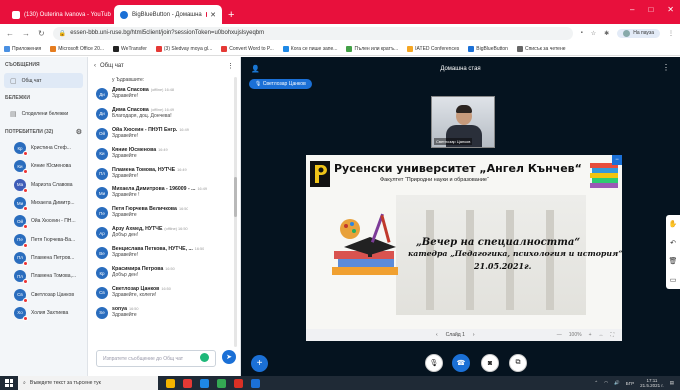 The height and width of the screenshot is (390, 680). Describe the element at coordinates (550, 260) in the screenshot. I see `slide-column-shape` at that location.